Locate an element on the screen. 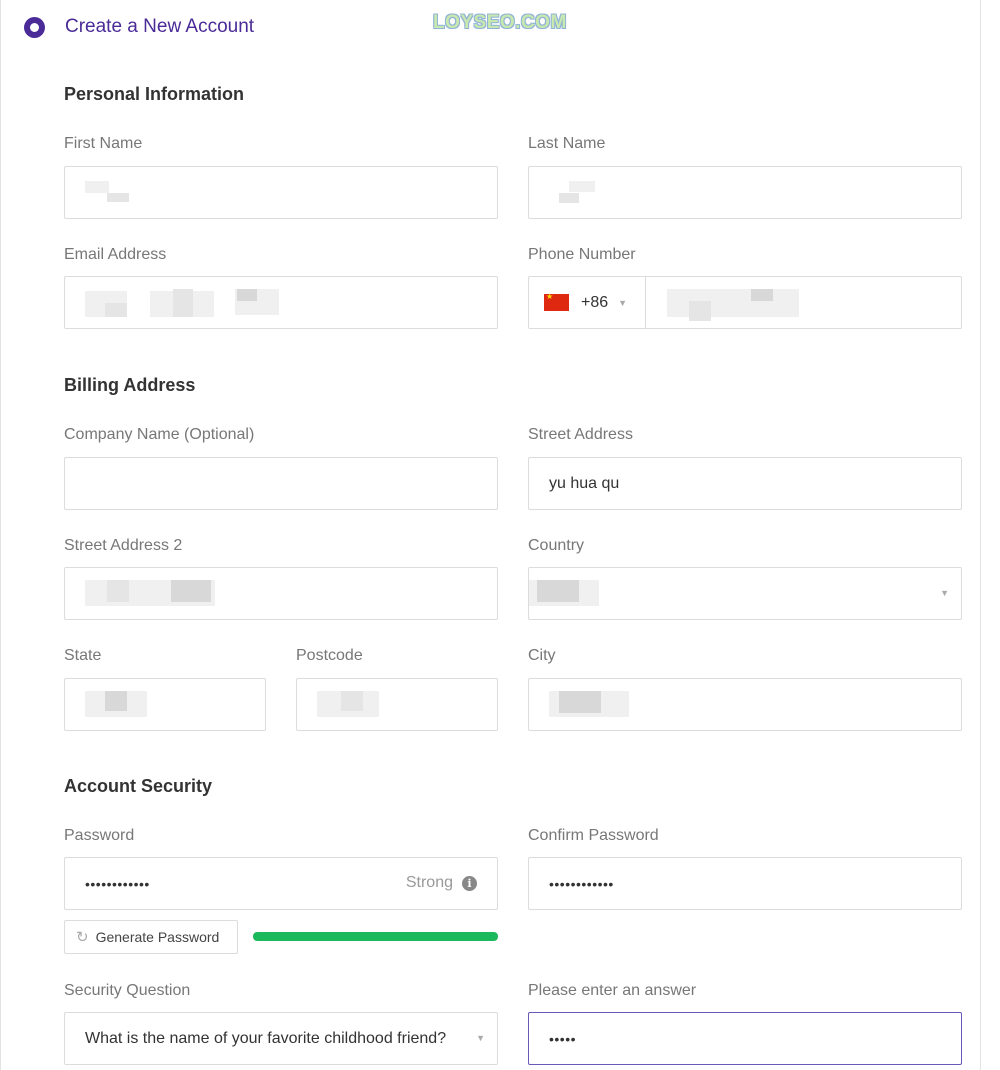 This screenshot has width=1000, height=1070. answer-field: ••••• is located at coordinates (745, 1038).